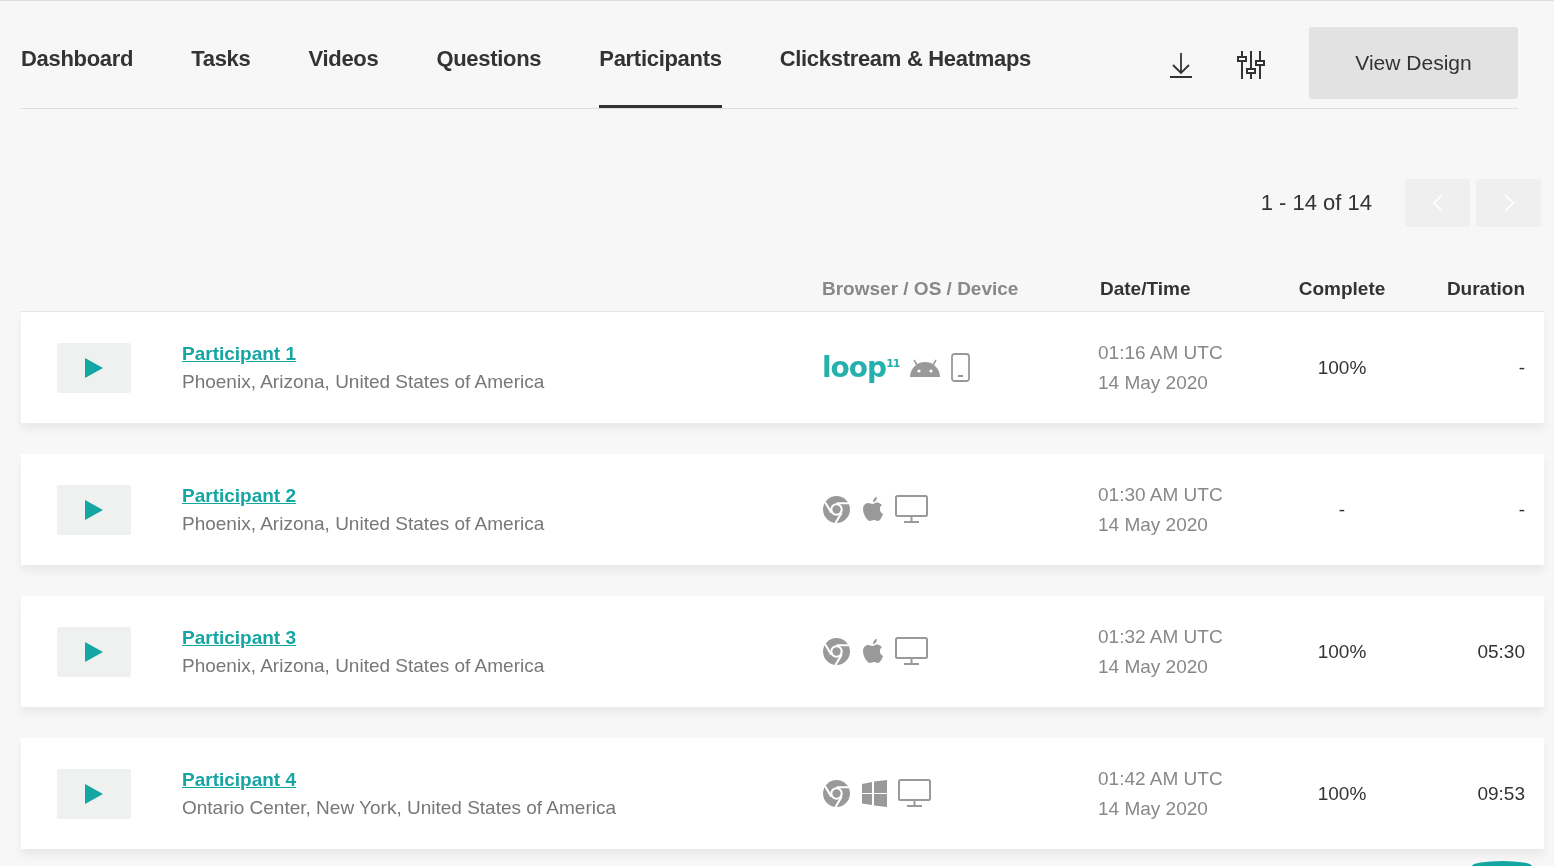  Describe the element at coordinates (905, 54) in the screenshot. I see `nav-tab: Clickstream & Heatmaps` at that location.